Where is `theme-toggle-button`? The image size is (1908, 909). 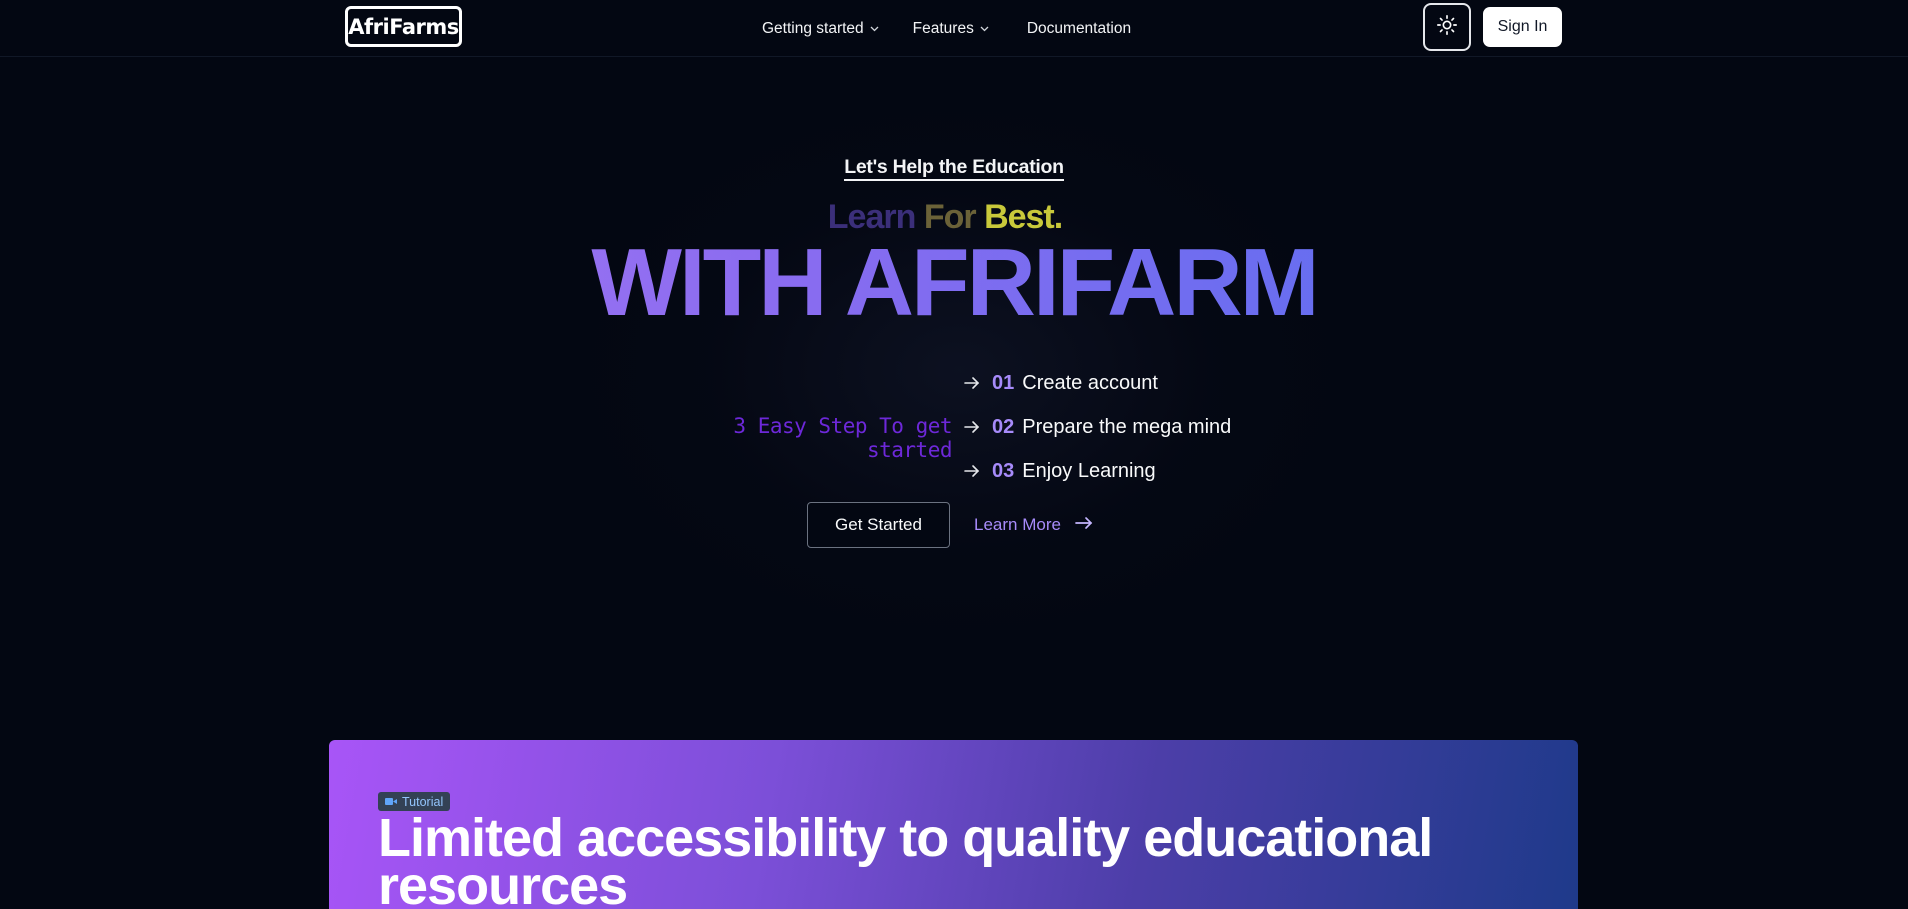
theme-toggle-button is located at coordinates (1447, 27).